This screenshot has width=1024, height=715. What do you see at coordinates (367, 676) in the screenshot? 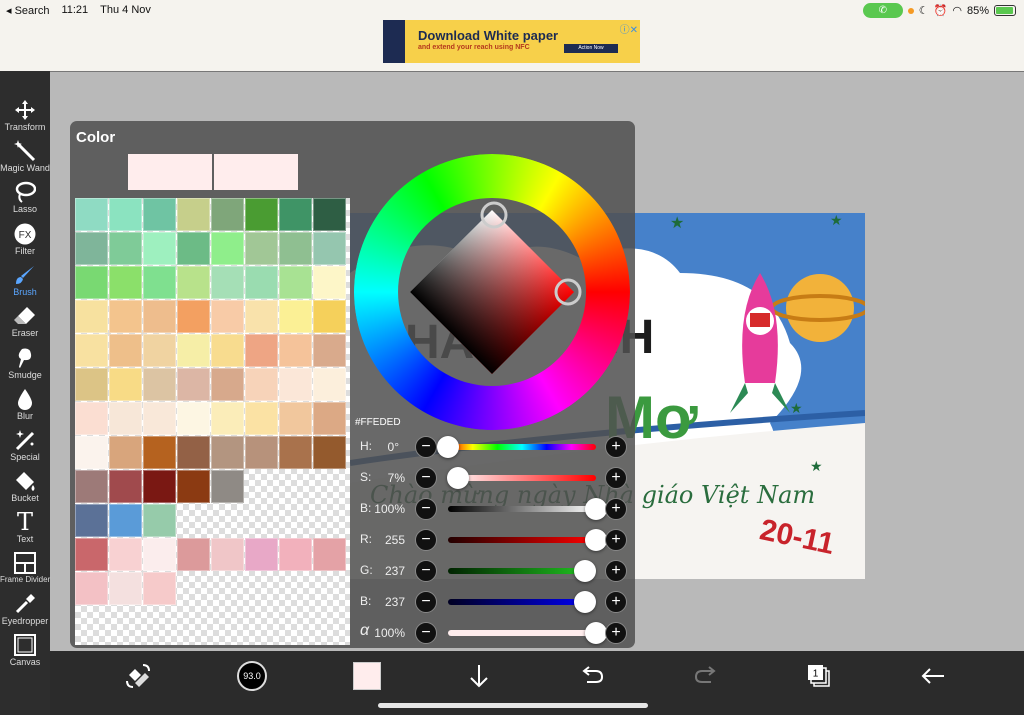
I see `current-color-swatch` at bounding box center [367, 676].